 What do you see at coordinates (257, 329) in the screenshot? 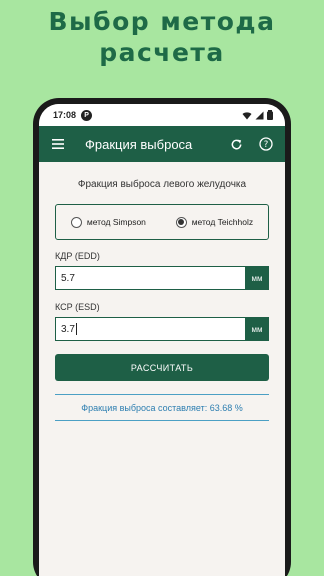
I see `esd-unit: мм` at bounding box center [257, 329].